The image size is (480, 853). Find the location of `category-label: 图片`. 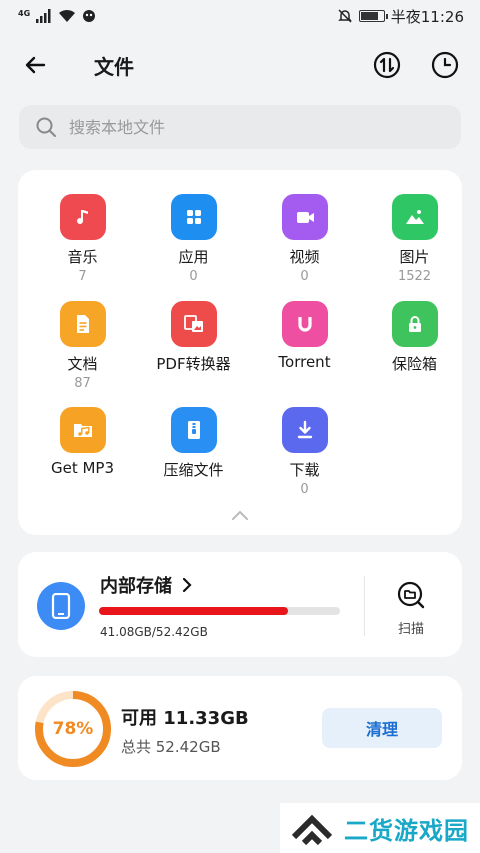

category-label: 图片 is located at coordinates (414, 257).